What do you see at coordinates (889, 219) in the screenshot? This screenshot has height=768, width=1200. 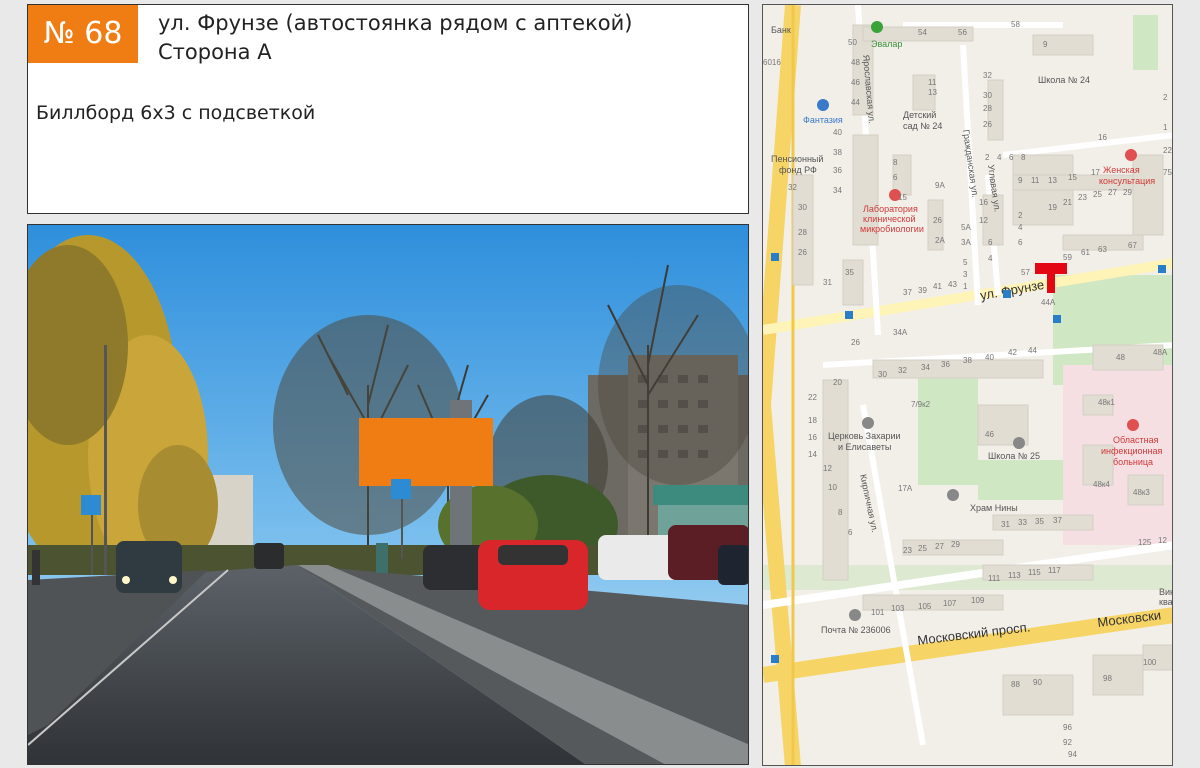 I see `poi-lab-2: клинической` at bounding box center [889, 219].